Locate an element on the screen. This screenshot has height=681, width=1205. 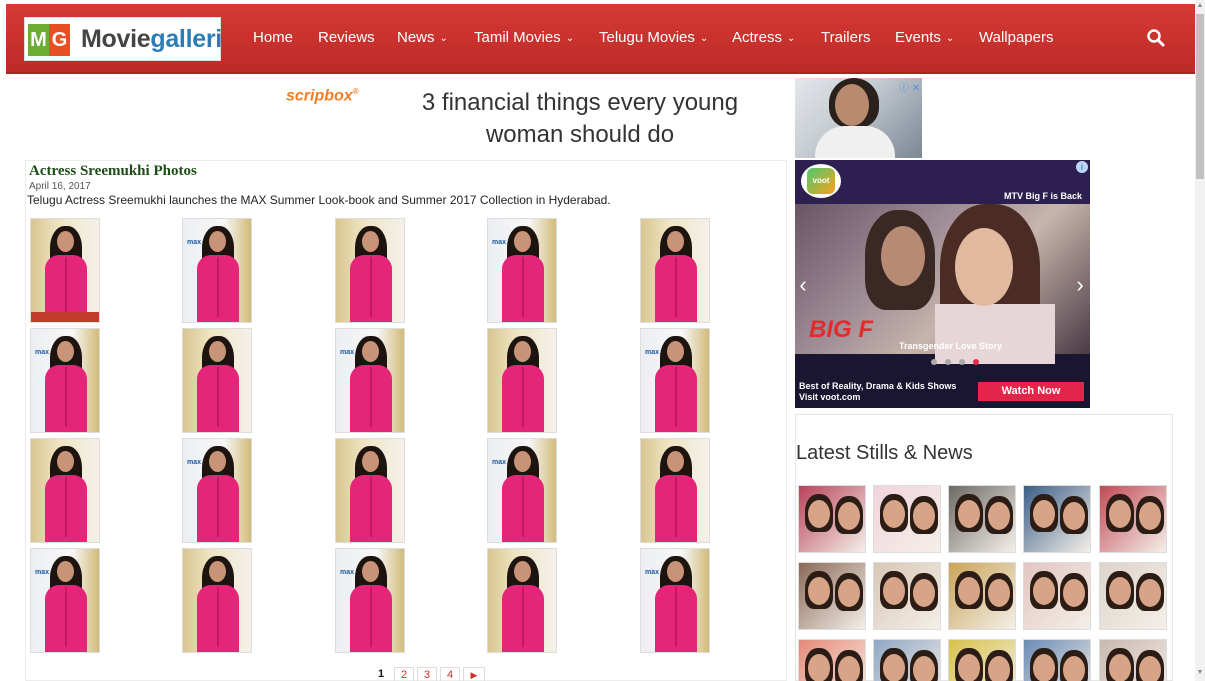
latest-stills-title: Latest Stills & News is located at coordinates (884, 453).